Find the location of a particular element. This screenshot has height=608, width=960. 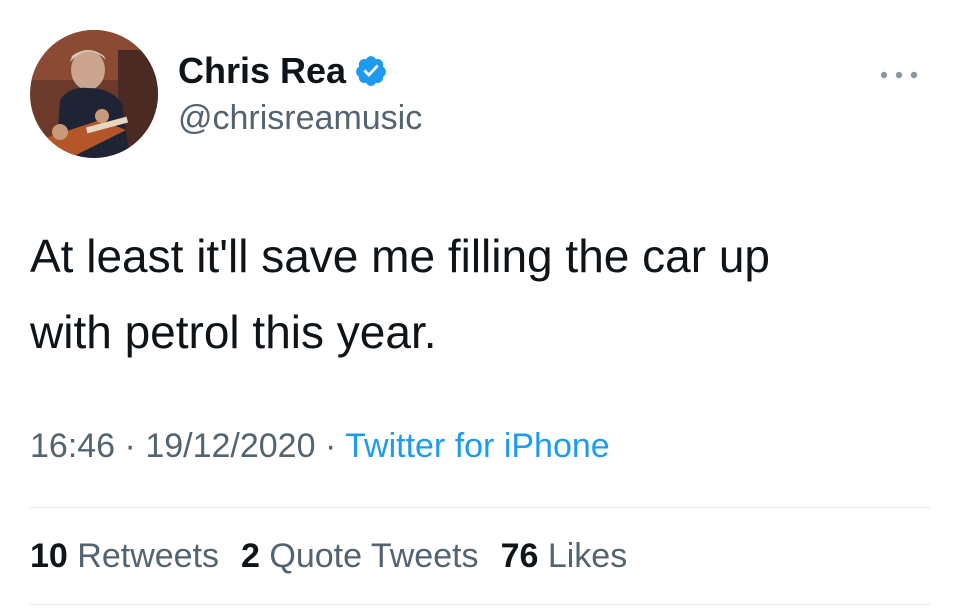

likes-count: 76 is located at coordinates (519, 556).